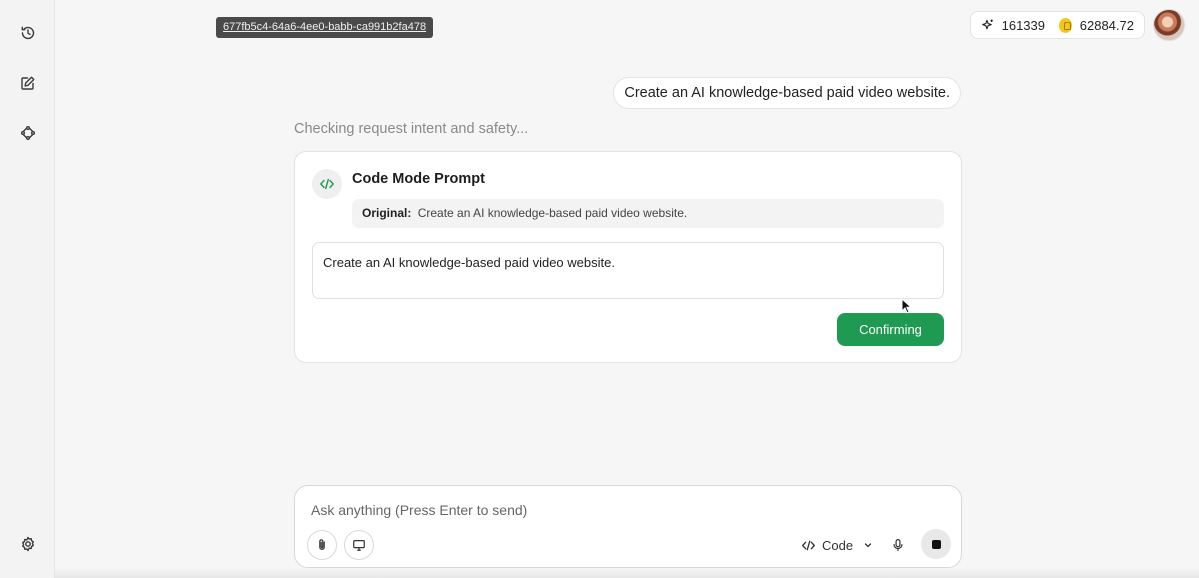 The image size is (1199, 578). I want to click on bottom-edge, so click(627, 573).